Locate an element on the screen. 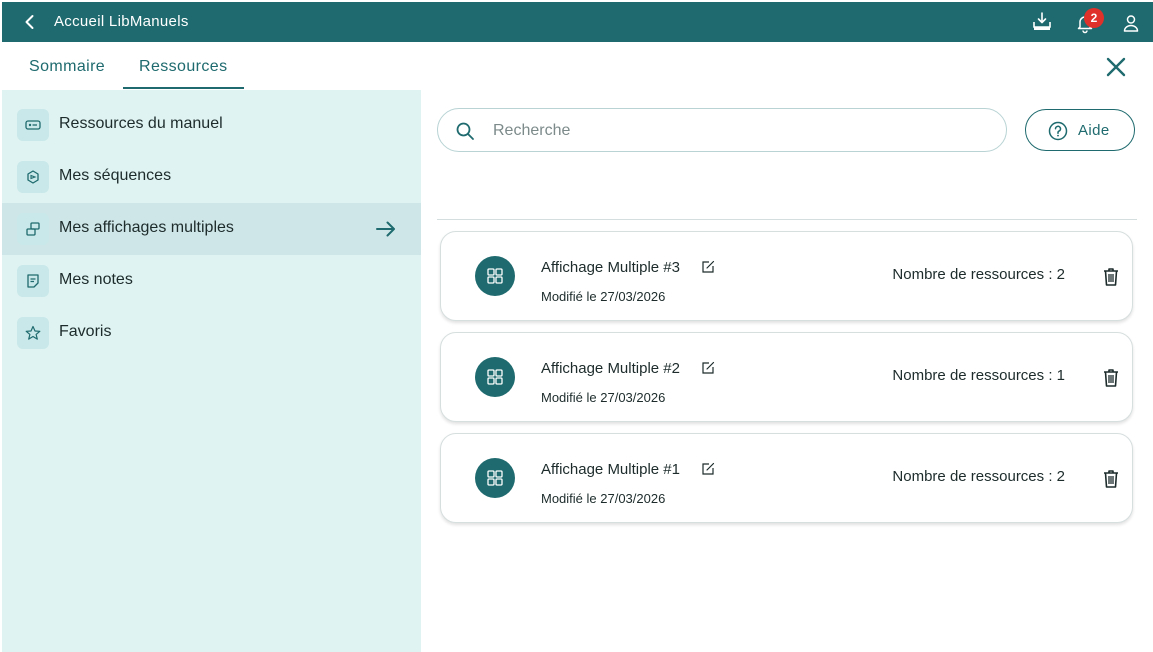 The height and width of the screenshot is (652, 1153). active-tab-indicator is located at coordinates (183, 88).